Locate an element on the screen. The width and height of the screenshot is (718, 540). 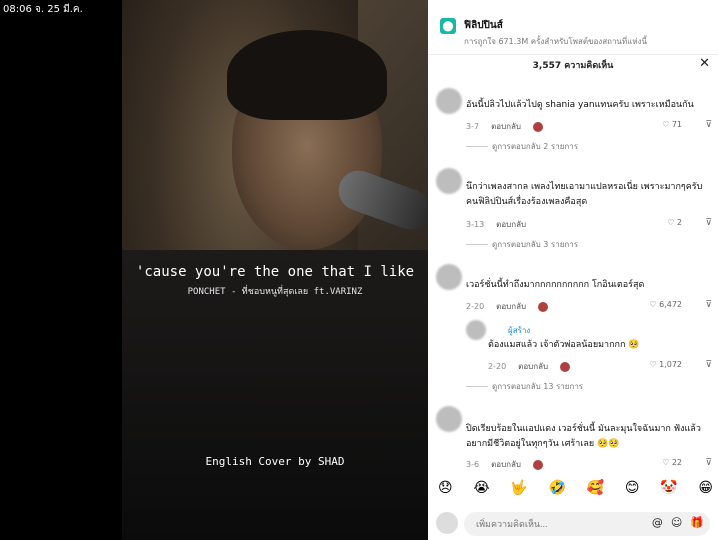
emoji-button: 😊 is located at coordinates (632, 488).